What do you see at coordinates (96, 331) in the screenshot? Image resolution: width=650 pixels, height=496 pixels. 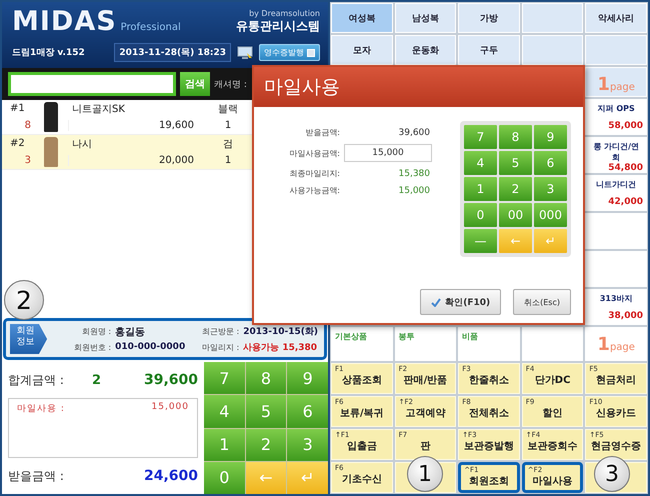 I see `member-field-label: 회원명 :` at bounding box center [96, 331].